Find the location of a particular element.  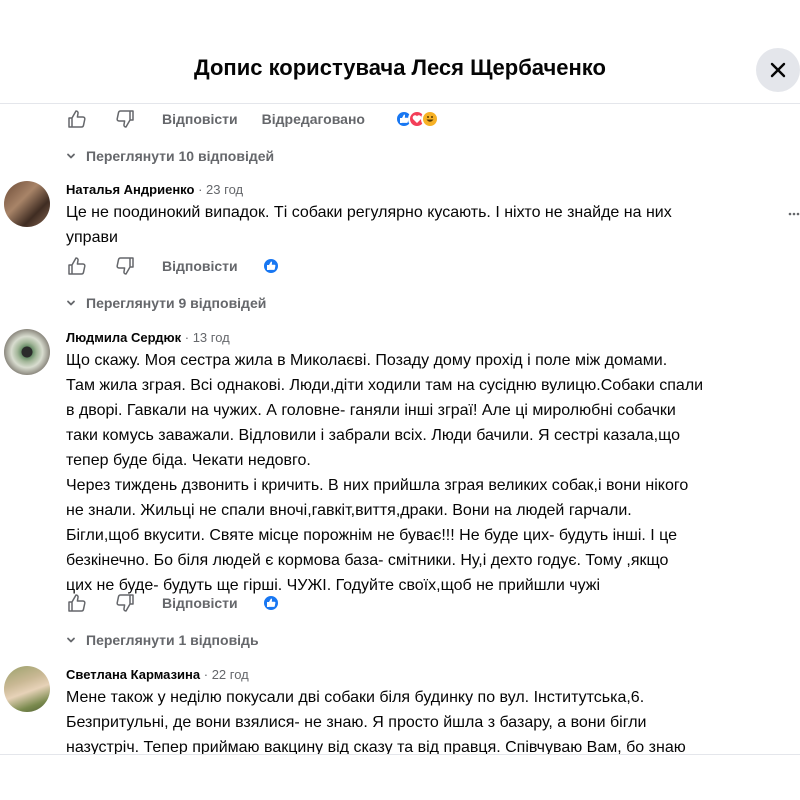

more-options-button is located at coordinates (794, 214).